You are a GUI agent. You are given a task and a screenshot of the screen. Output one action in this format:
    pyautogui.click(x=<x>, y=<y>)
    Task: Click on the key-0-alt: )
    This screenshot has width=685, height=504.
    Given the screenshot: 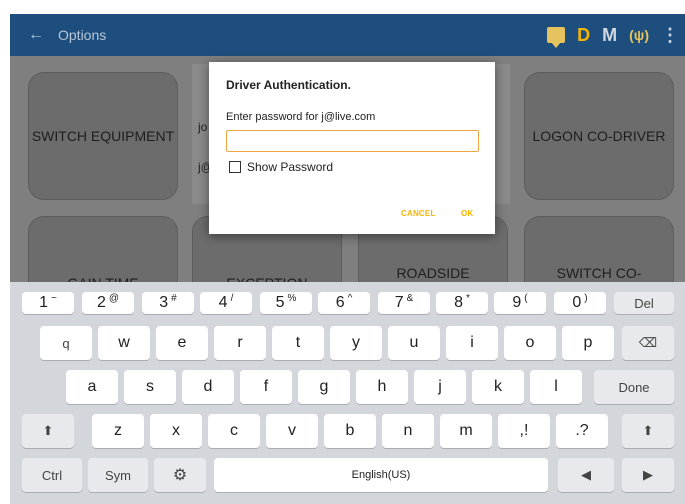 What is the action you would take?
    pyautogui.click(x=586, y=298)
    